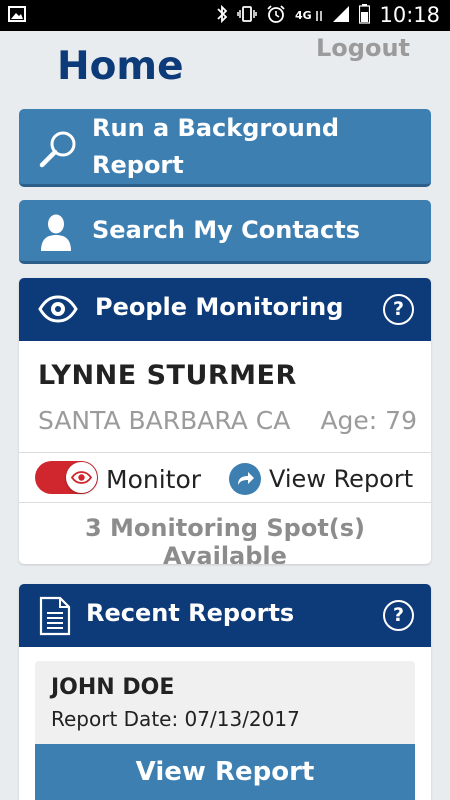 This screenshot has height=800, width=450. I want to click on image-icon, so click(17, 16).